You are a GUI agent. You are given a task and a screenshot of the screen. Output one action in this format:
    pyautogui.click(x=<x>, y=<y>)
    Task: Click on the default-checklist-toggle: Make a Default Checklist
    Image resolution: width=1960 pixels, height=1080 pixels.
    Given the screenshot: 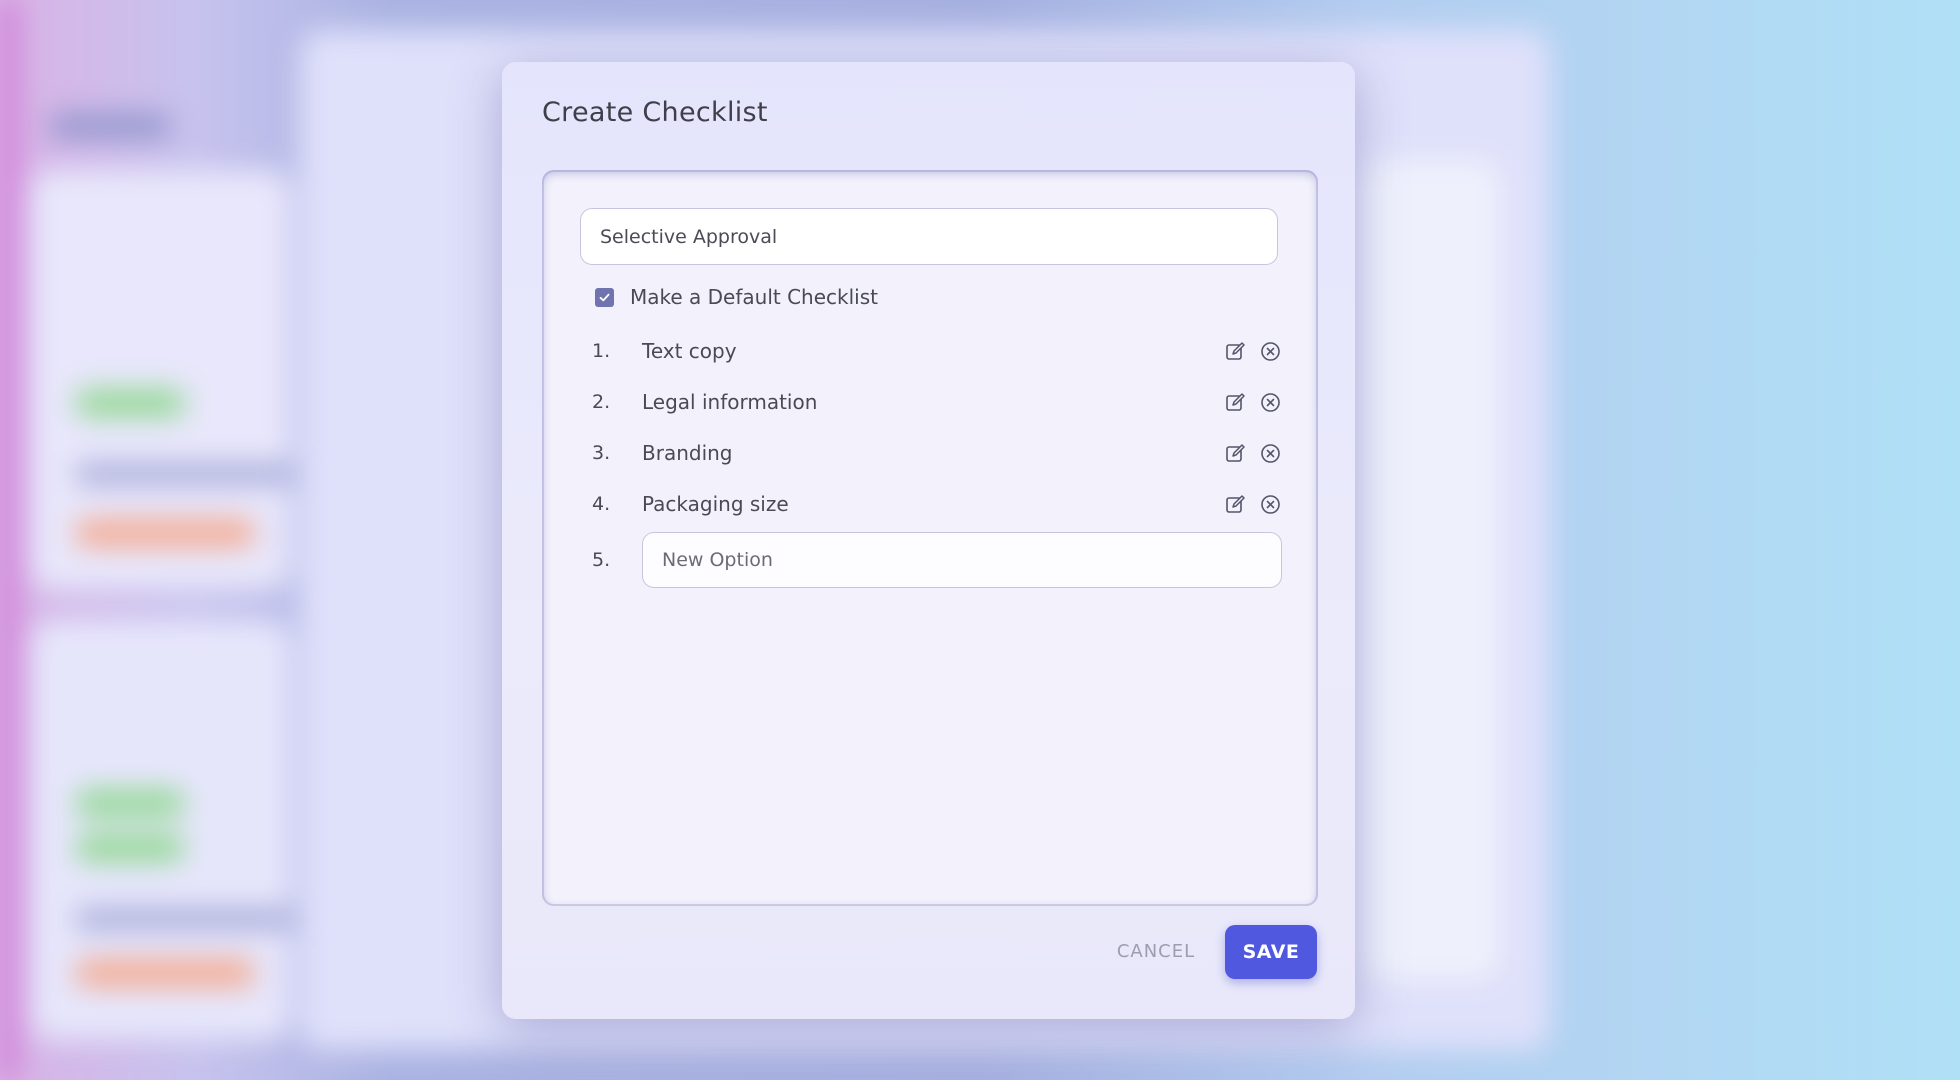 What is the action you would take?
    pyautogui.click(x=736, y=297)
    